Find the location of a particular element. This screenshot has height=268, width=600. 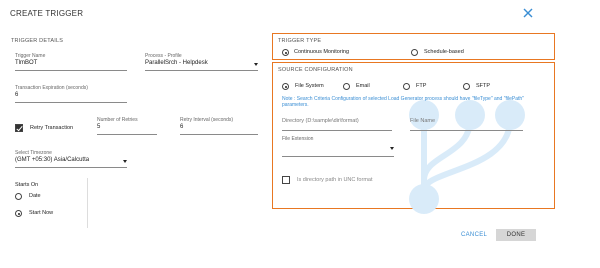

starts-on-date-option: Date is located at coordinates (40, 196).